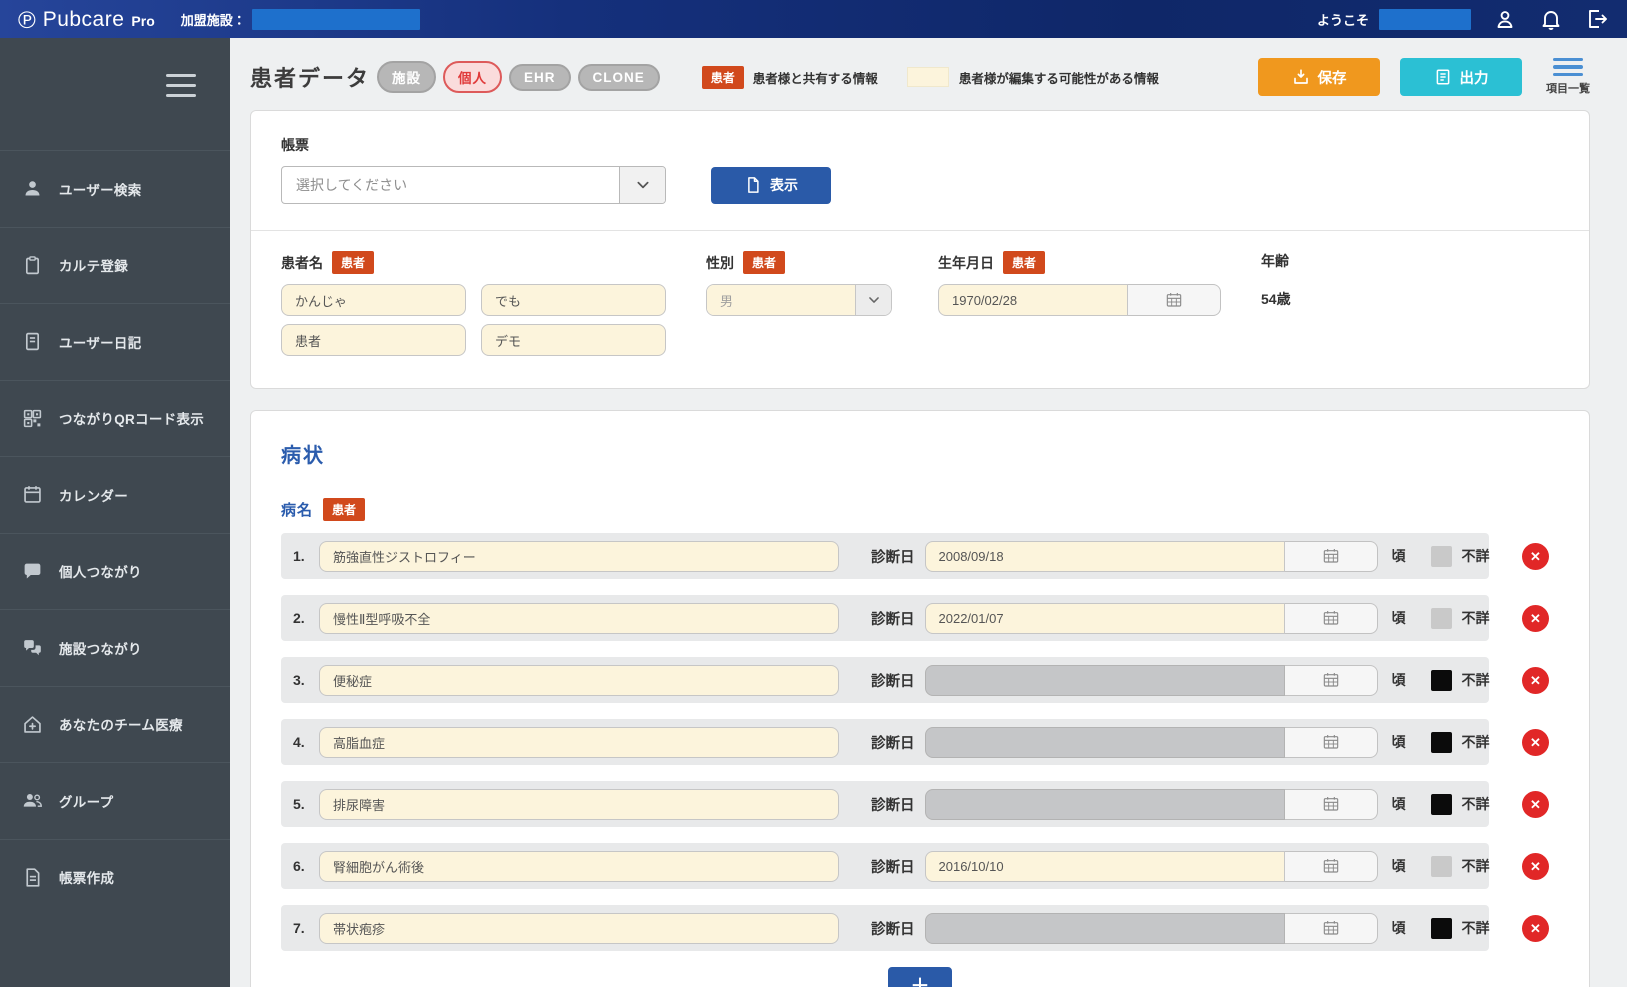 The width and height of the screenshot is (1627, 987). I want to click on sidebar-item-label: 個人つながり, so click(100, 573).